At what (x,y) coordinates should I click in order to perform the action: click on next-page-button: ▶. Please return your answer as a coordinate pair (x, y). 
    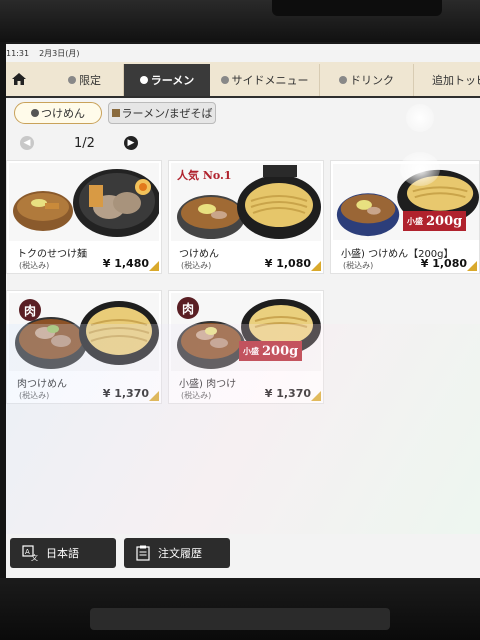
    Looking at the image, I should click on (131, 143).